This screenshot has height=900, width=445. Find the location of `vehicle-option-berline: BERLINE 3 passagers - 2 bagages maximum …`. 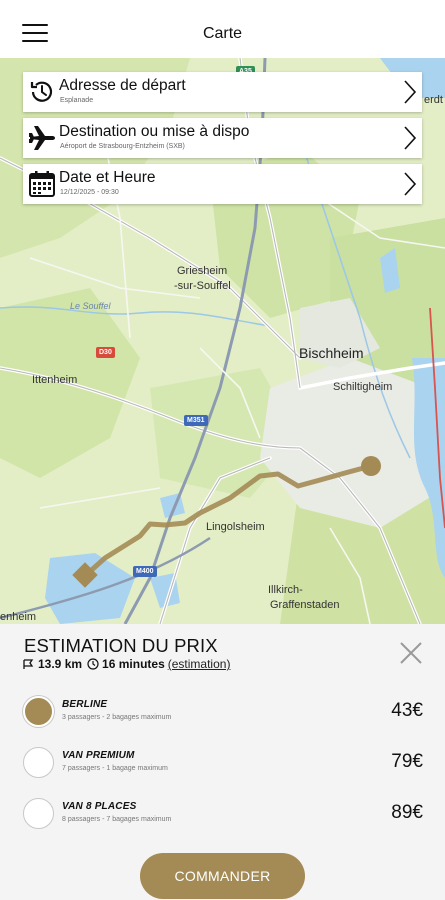

vehicle-option-berline: BERLINE 3 passagers - 2 bagages maximum … is located at coordinates (222, 712).